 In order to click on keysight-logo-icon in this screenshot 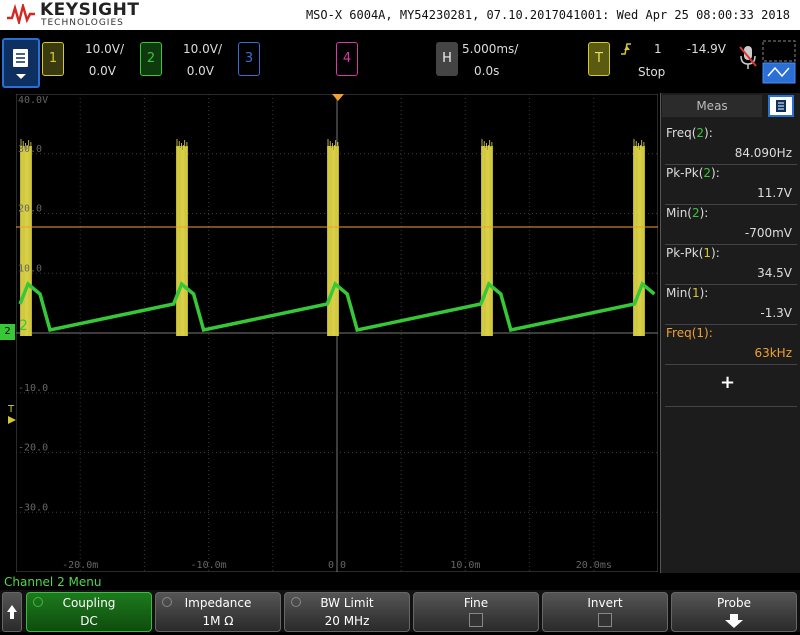, I will do `click(21, 14)`.